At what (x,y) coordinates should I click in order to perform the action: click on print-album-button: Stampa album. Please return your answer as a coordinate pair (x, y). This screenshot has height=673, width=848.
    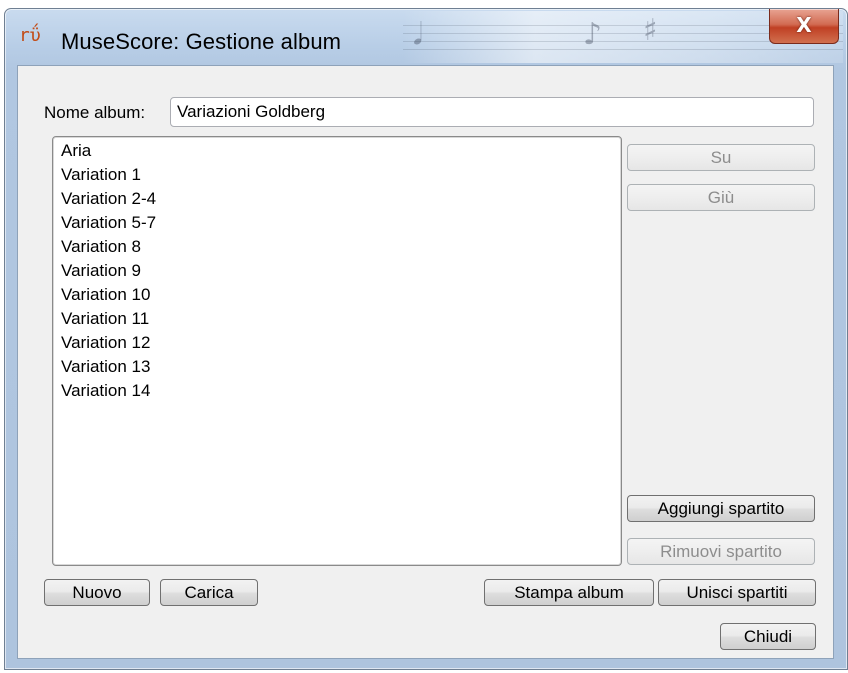
    Looking at the image, I should click on (569, 592).